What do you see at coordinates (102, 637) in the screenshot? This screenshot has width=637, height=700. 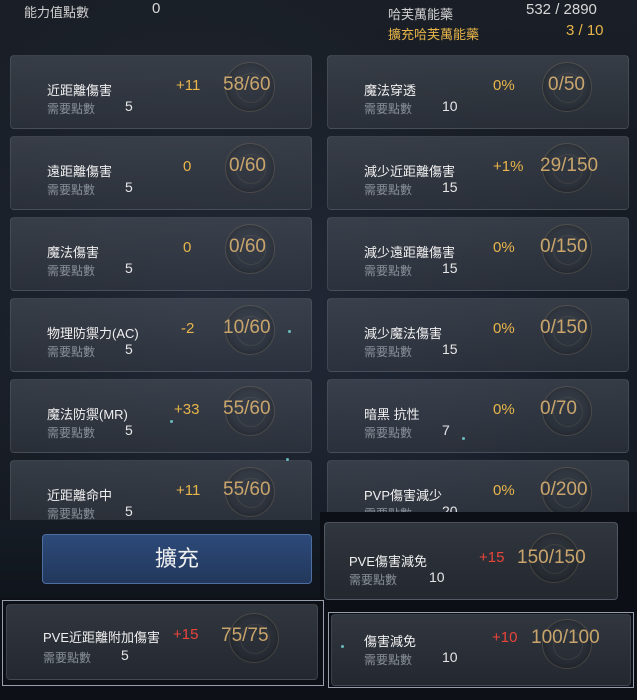 I see `stat-name: PVE近距離附加傷害` at bounding box center [102, 637].